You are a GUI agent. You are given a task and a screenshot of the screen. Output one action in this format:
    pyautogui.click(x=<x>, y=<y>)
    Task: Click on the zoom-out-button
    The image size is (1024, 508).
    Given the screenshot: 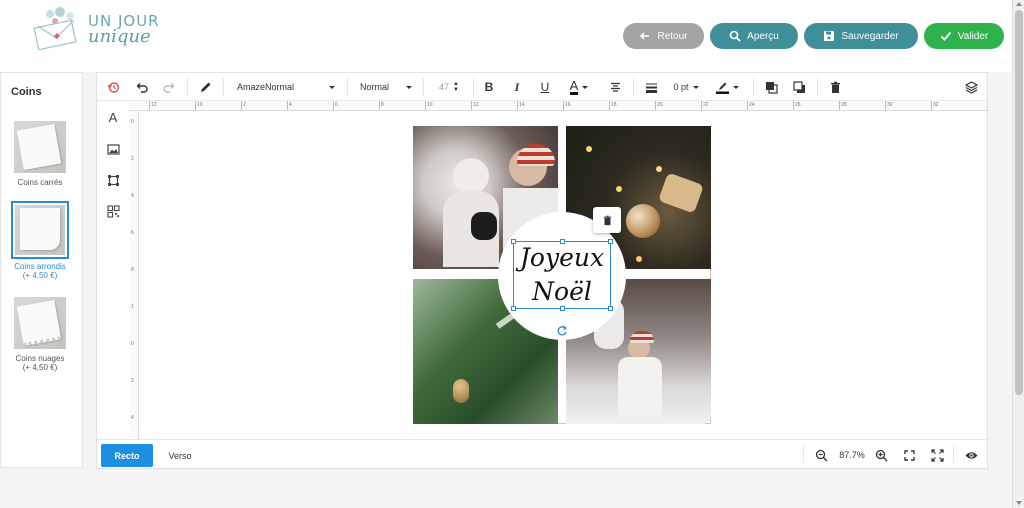 What is the action you would take?
    pyautogui.click(x=821, y=455)
    